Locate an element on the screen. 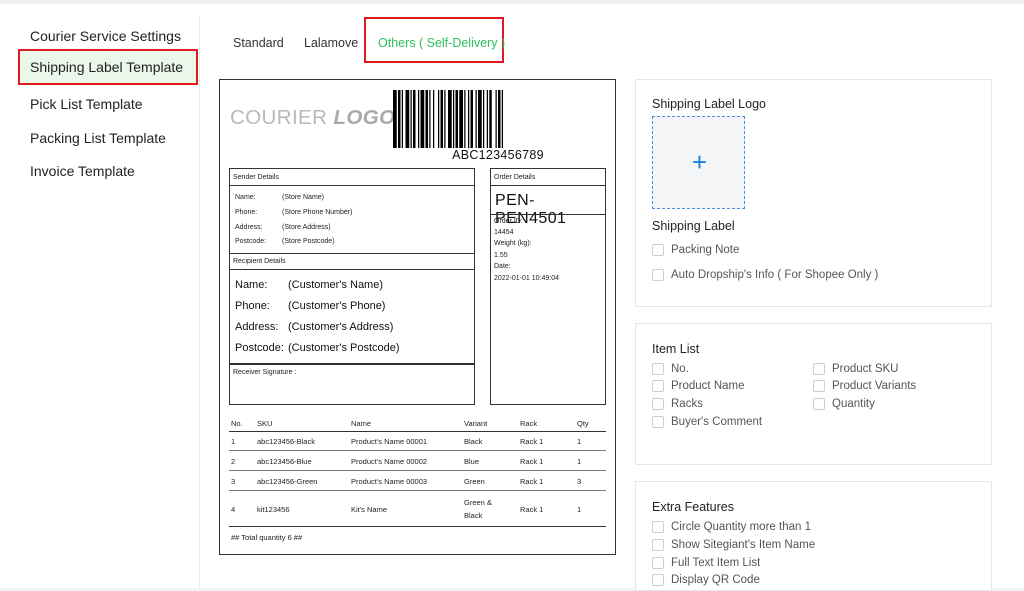  checkbox-label: Auto Dropship's Info ( For Shopee Only ) is located at coordinates (775, 275).